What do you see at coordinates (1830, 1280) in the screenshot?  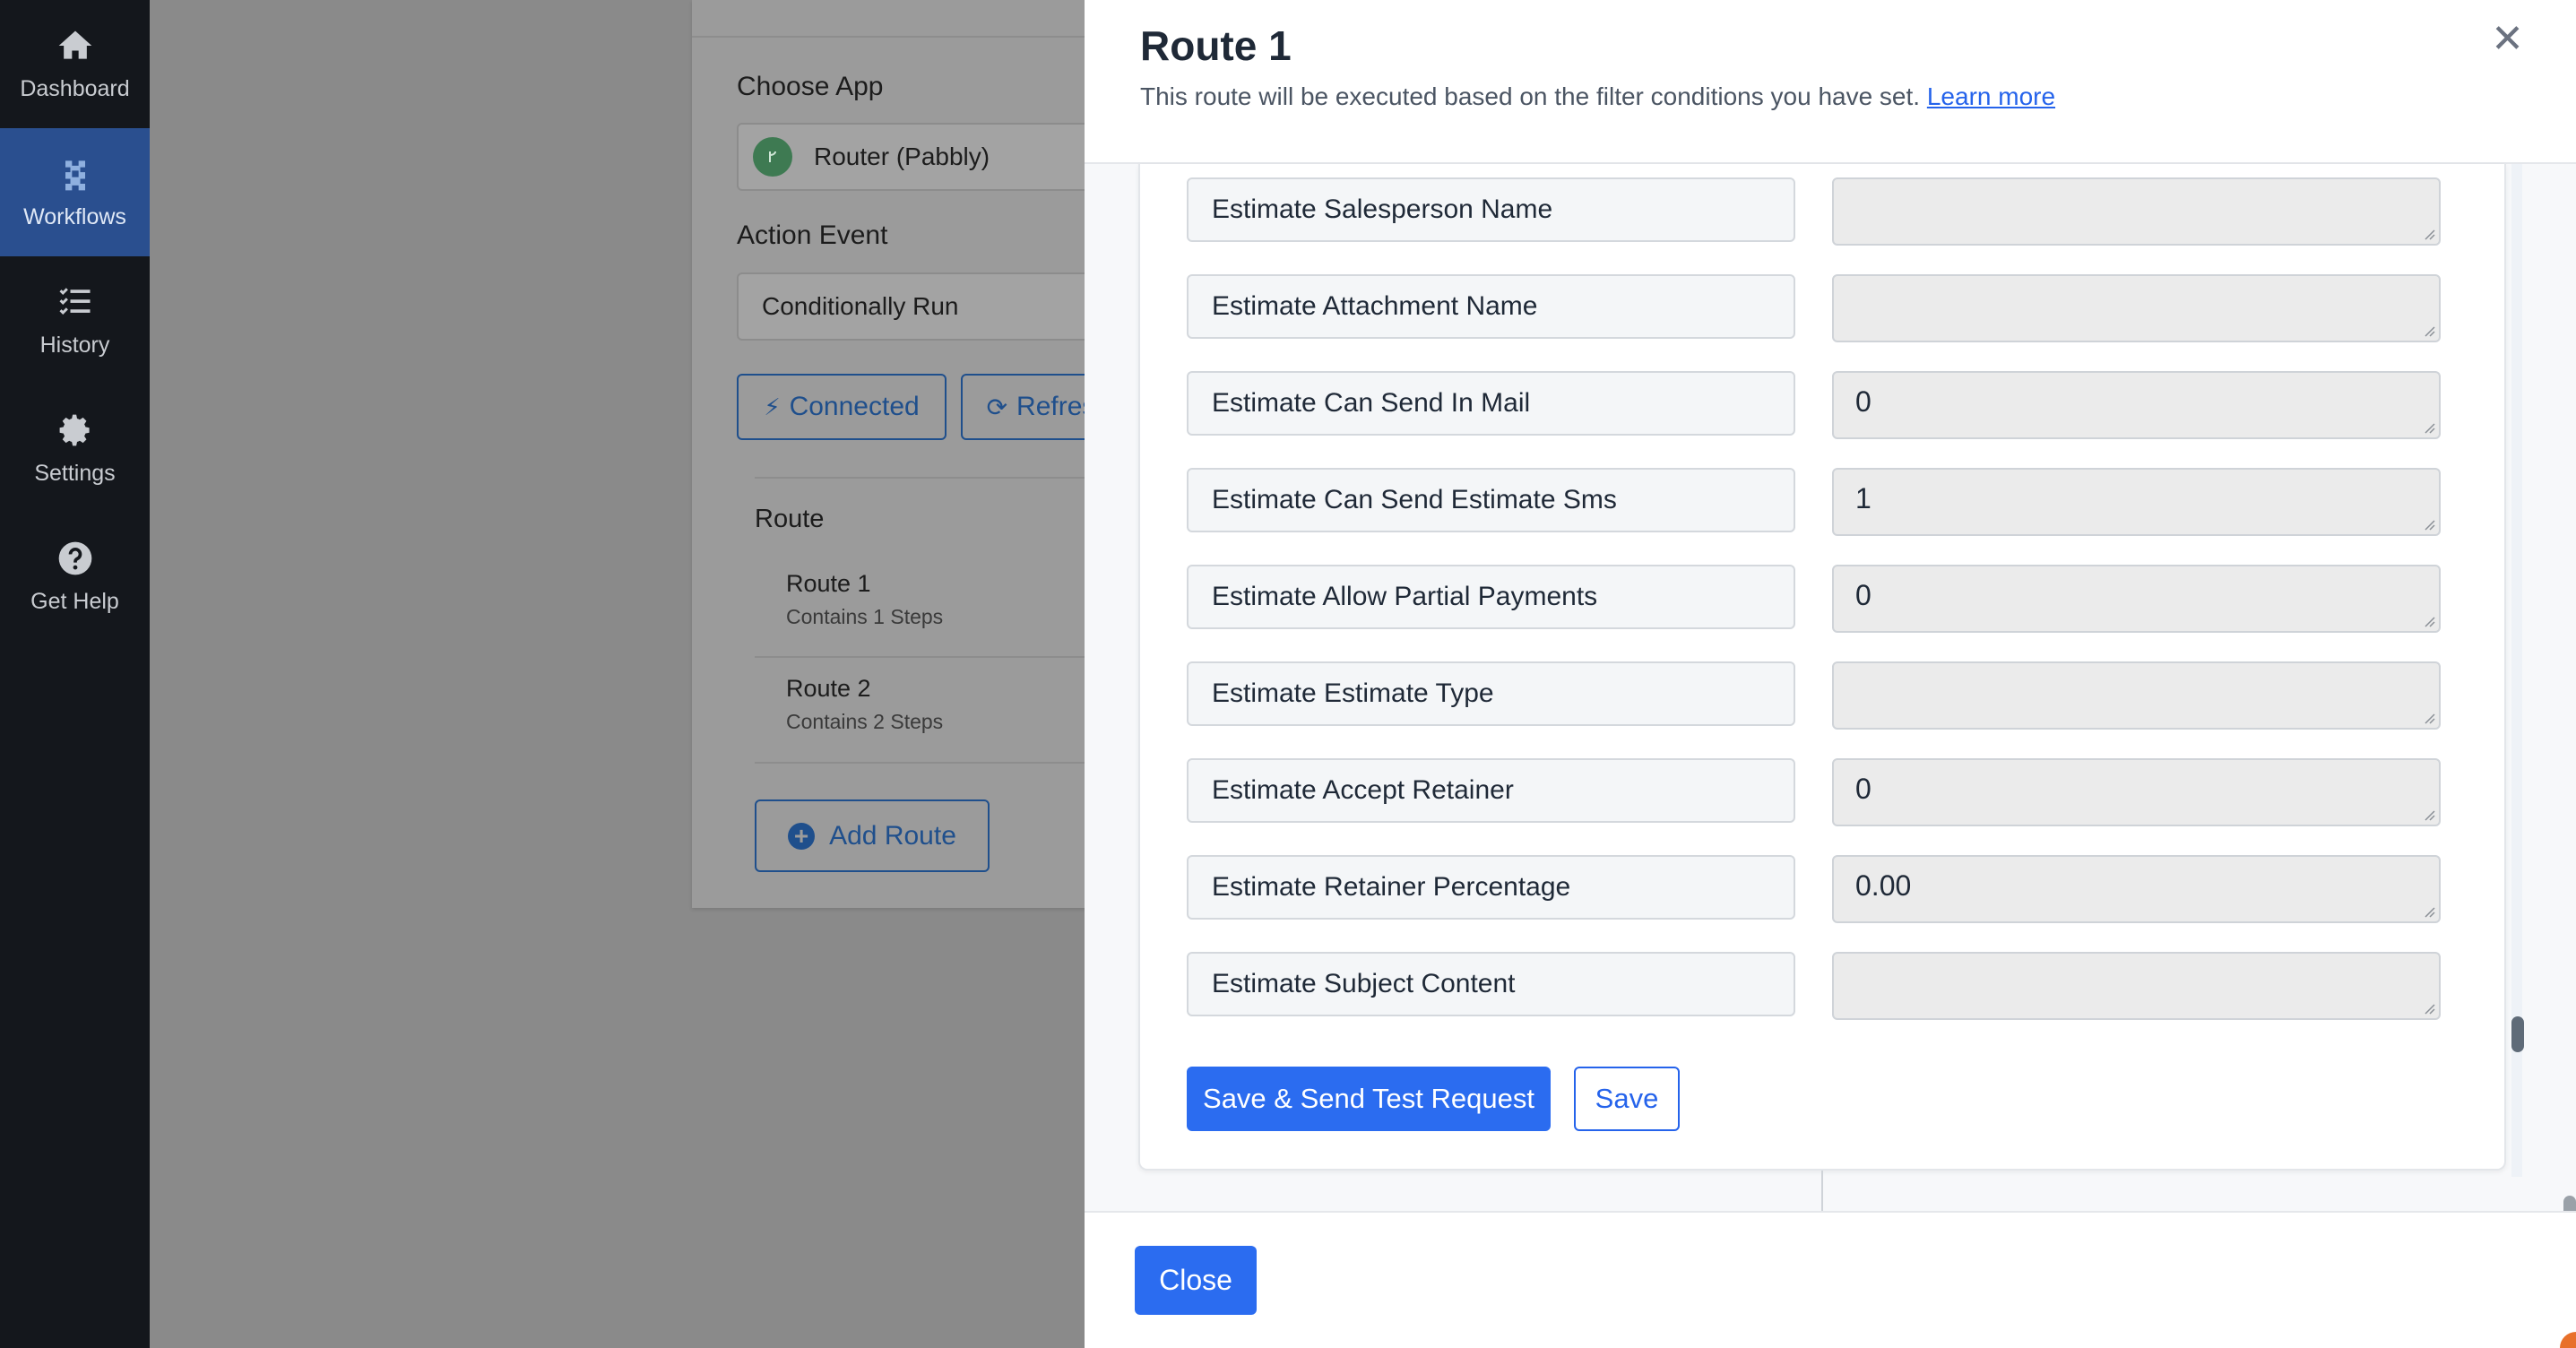 I see `modal-footer: Close` at bounding box center [1830, 1280].